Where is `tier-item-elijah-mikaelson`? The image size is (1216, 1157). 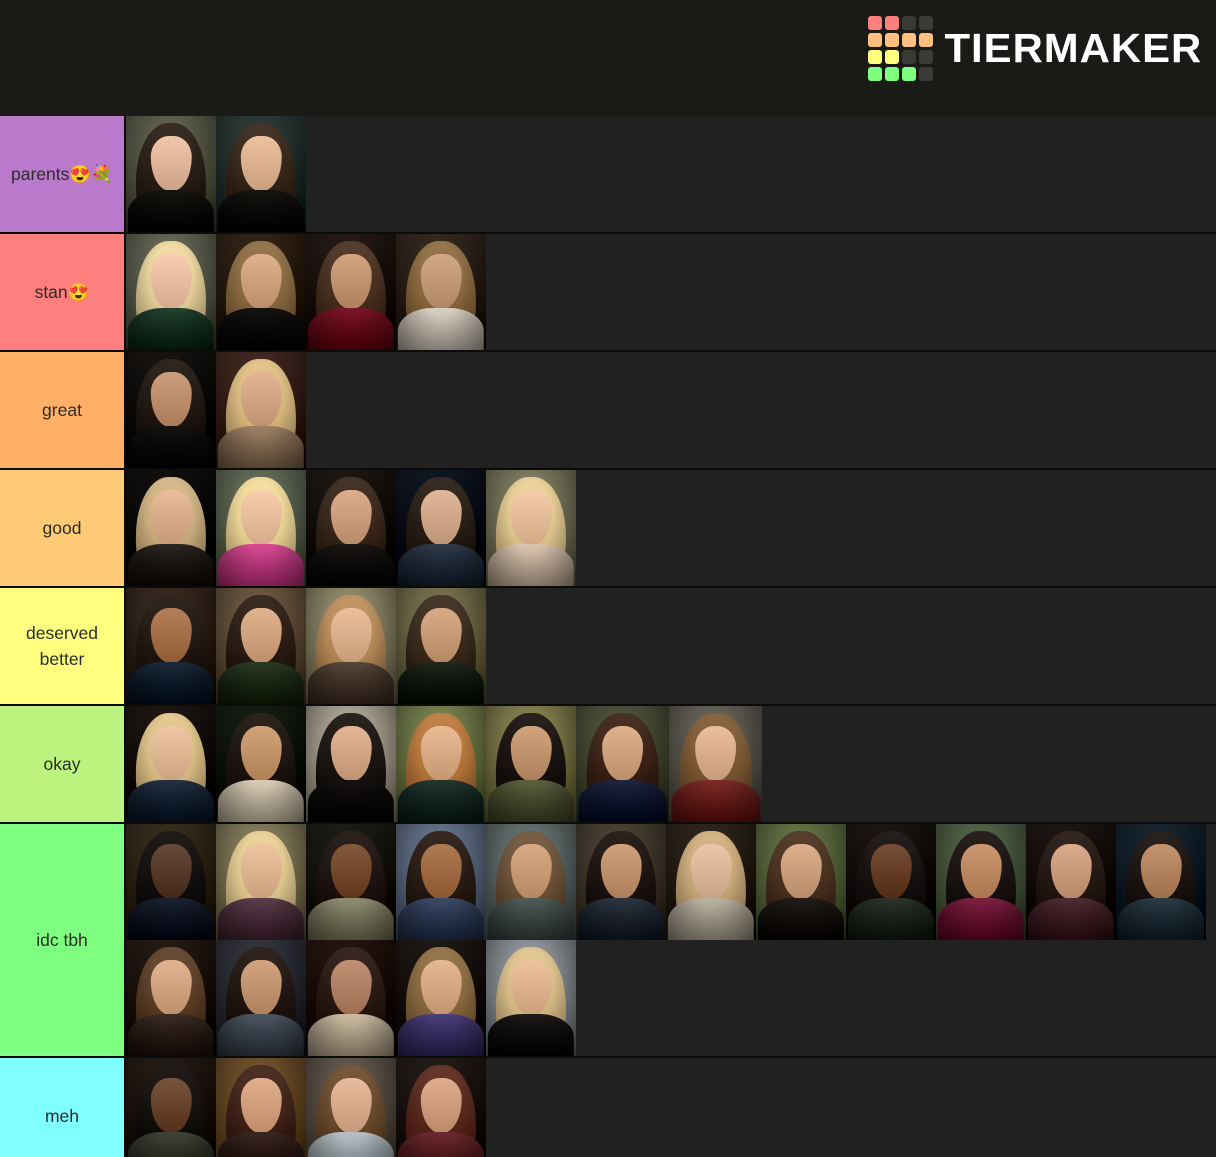
tier-item-elijah-mikaelson is located at coordinates (171, 410).